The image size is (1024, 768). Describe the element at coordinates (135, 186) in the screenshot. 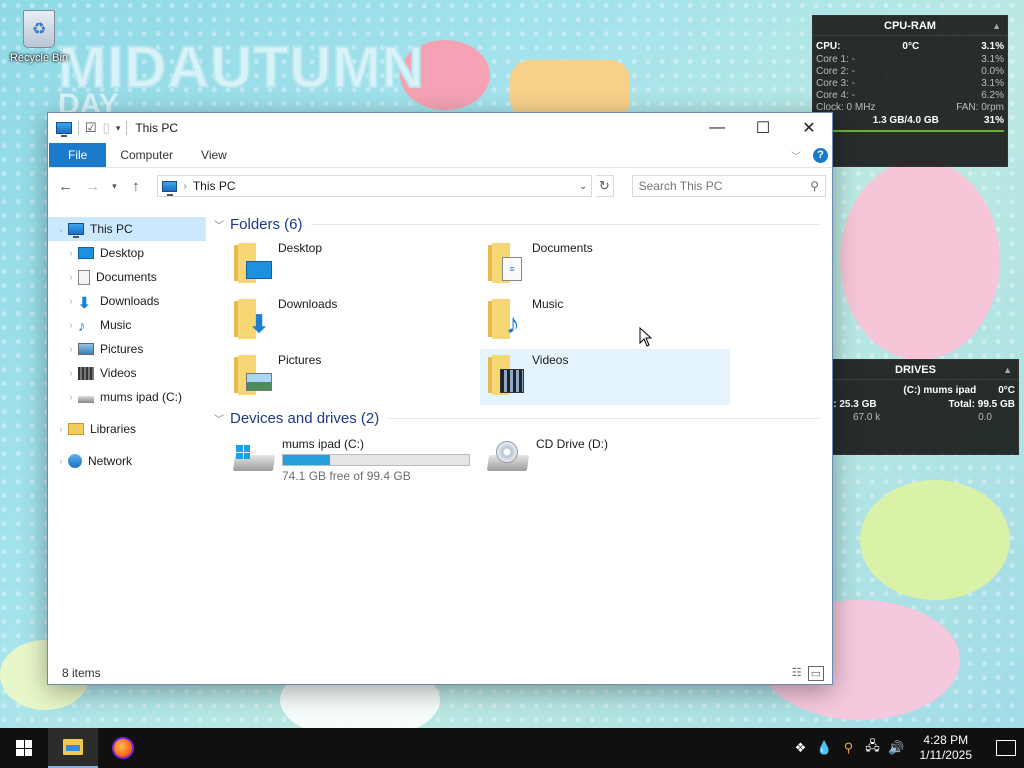

I see `up-button: ↑` at that location.